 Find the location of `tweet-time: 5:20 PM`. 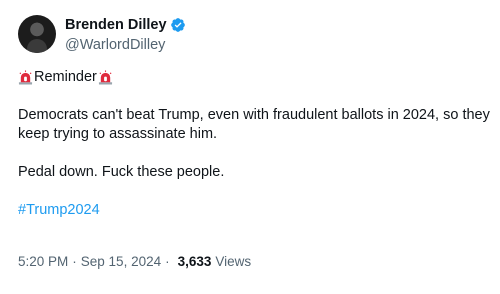

tweet-time: 5:20 PM is located at coordinates (43, 261).